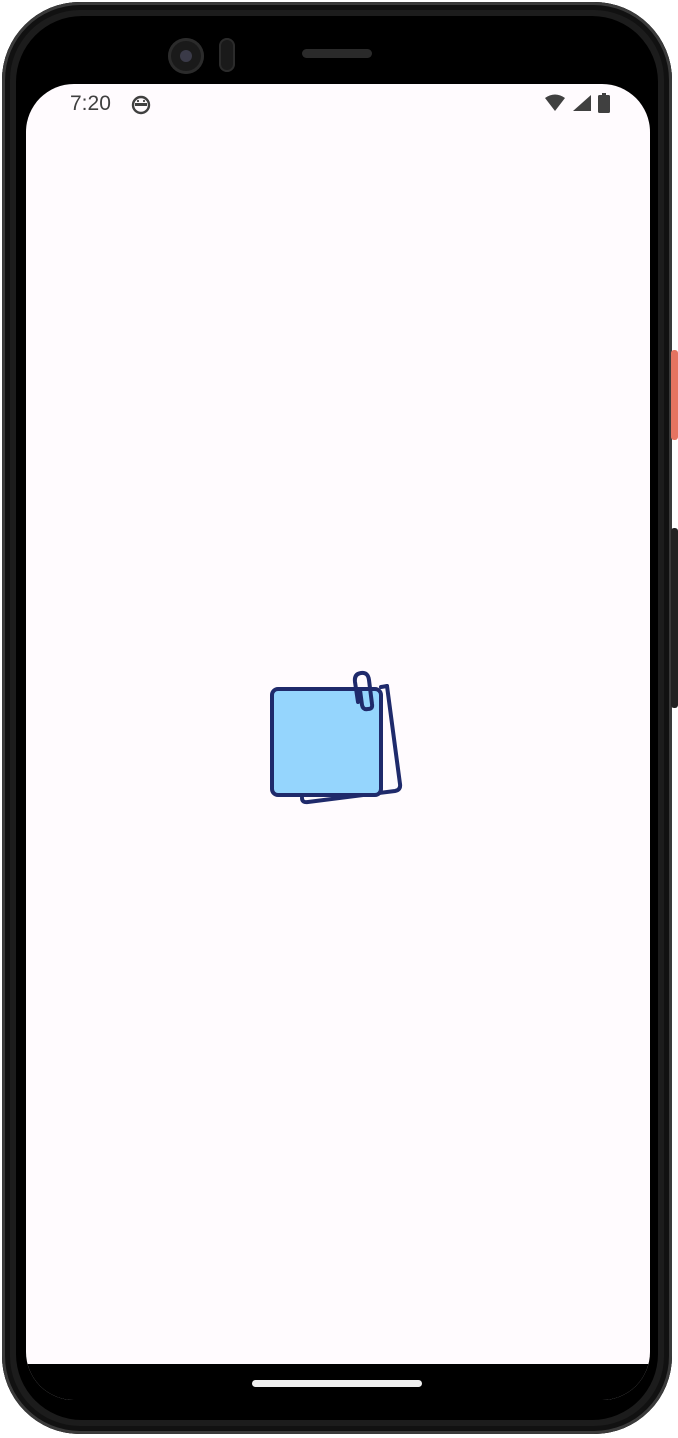  I want to click on status-time: 7:20, so click(90, 103).